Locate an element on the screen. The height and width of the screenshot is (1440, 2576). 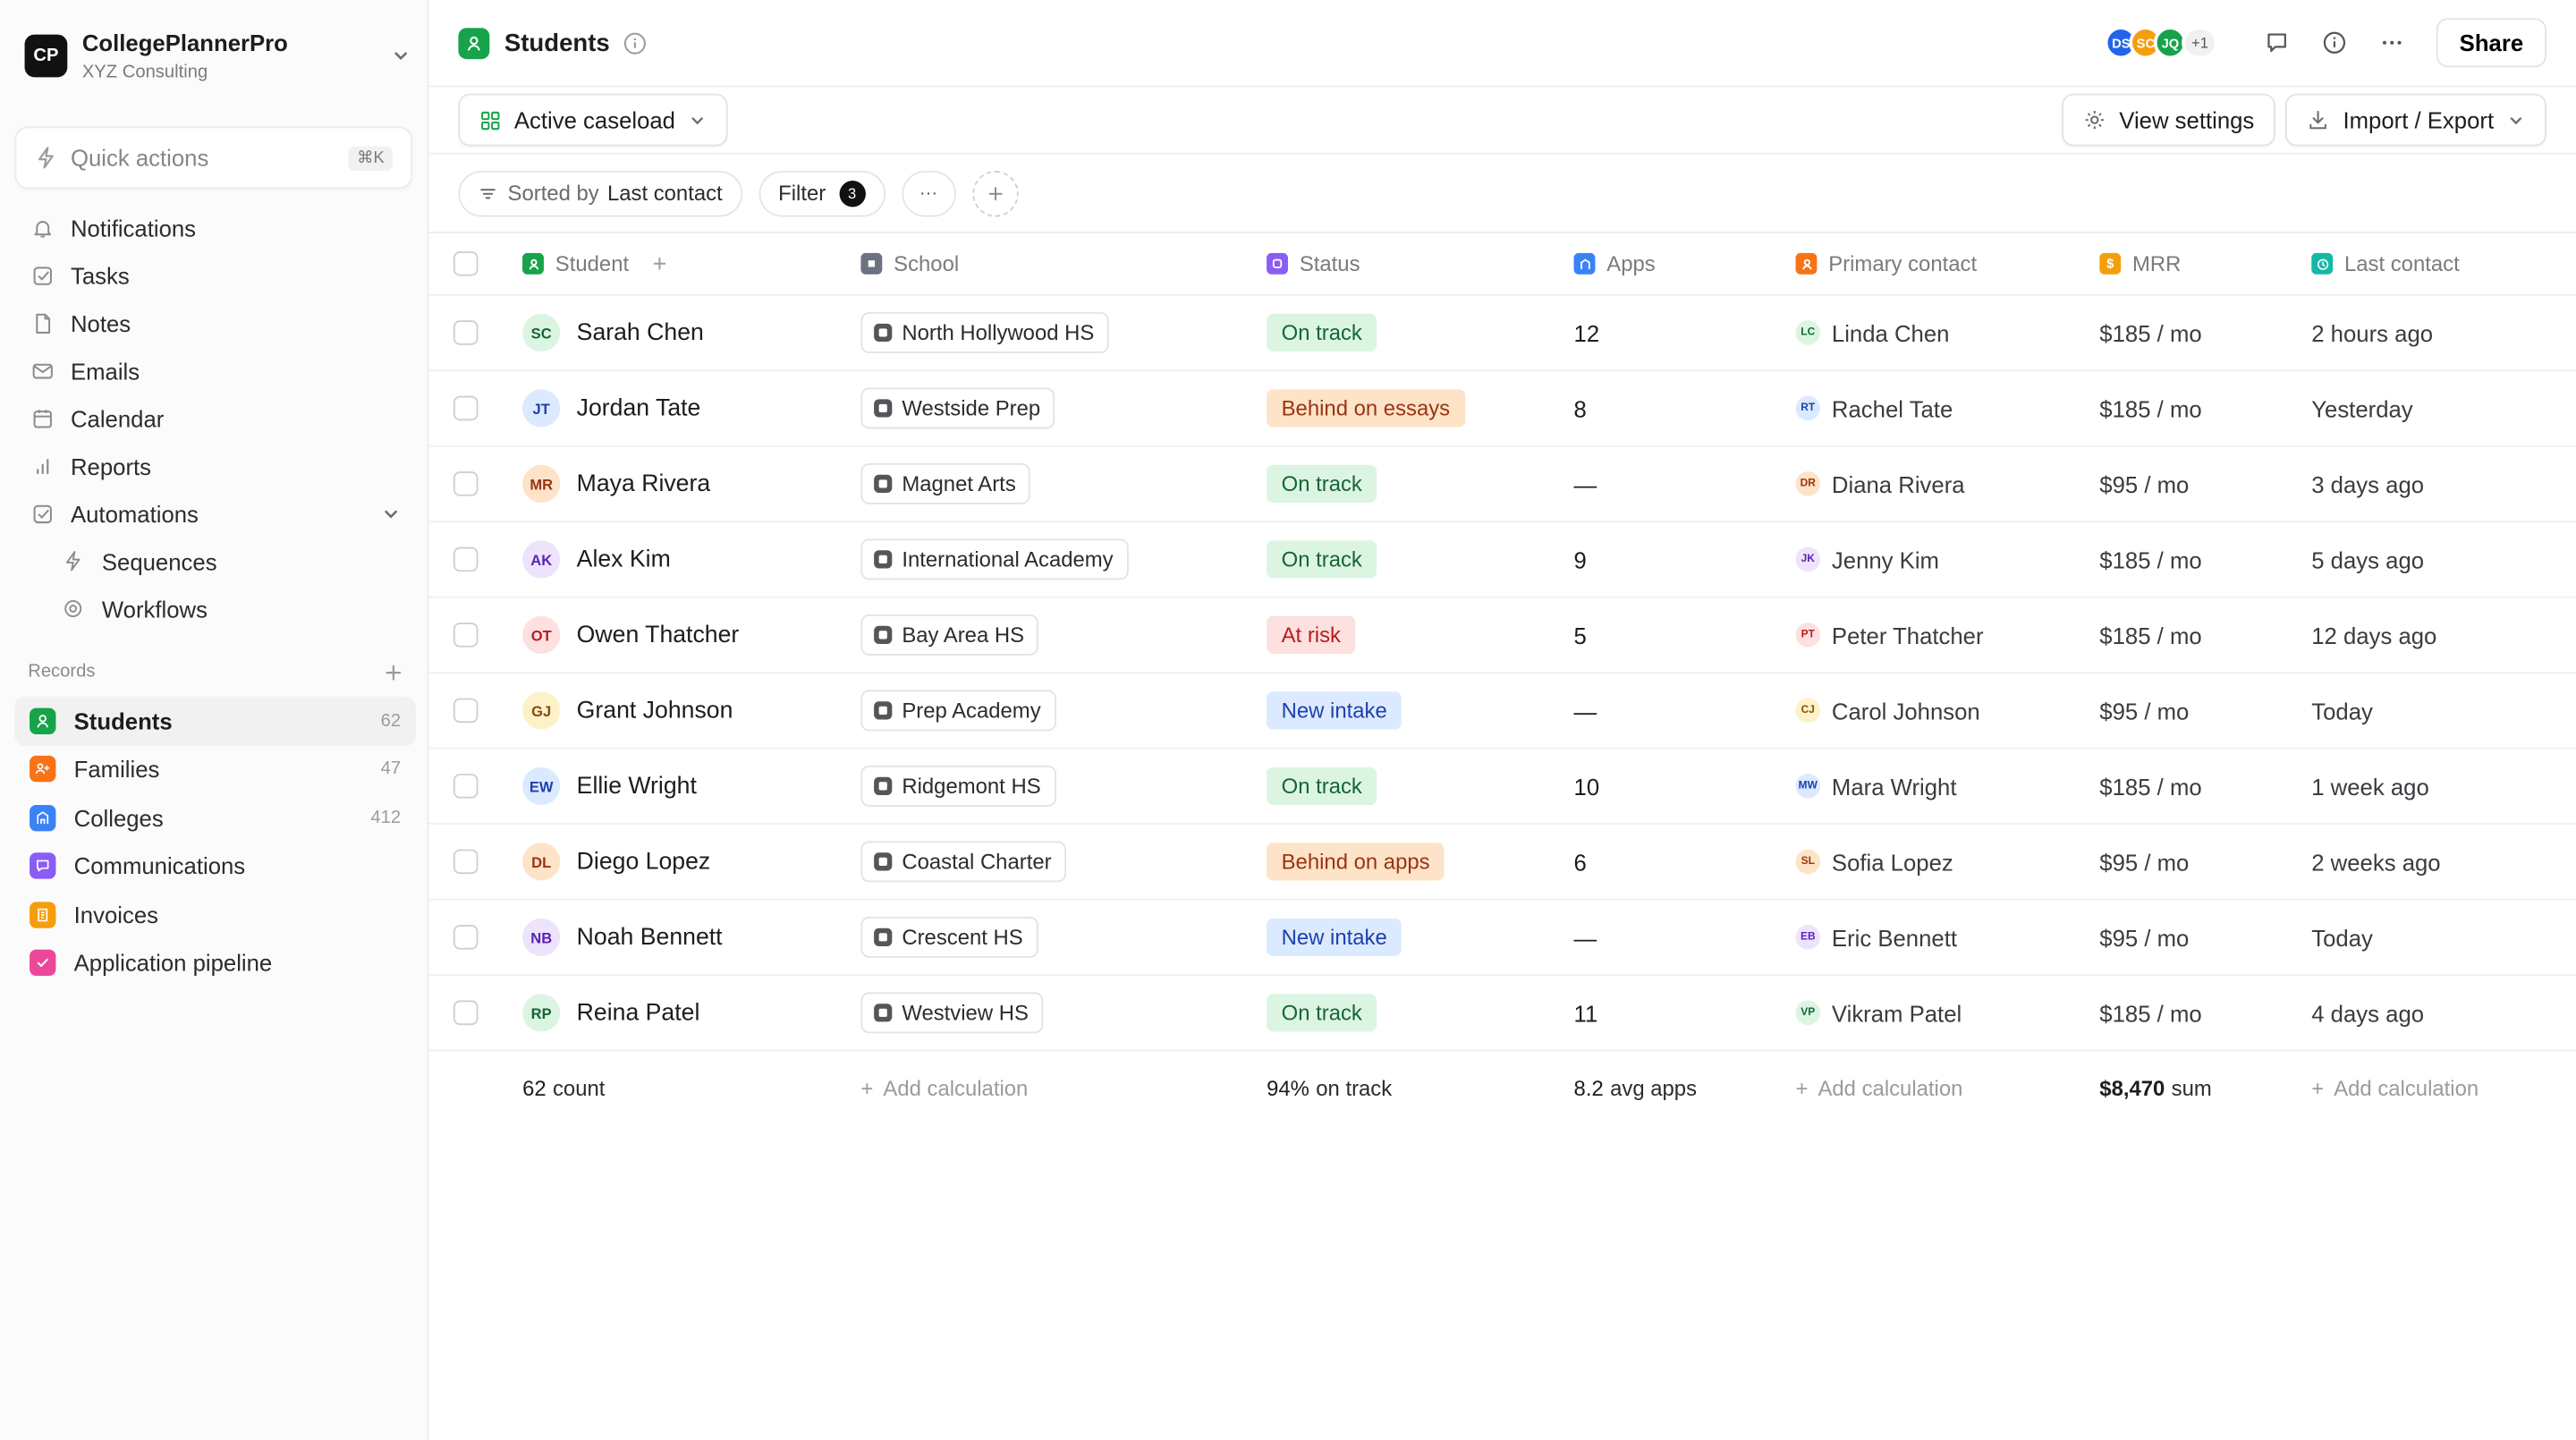
sidebar-item-application-pipeline: Application pipeline is located at coordinates (215, 963).